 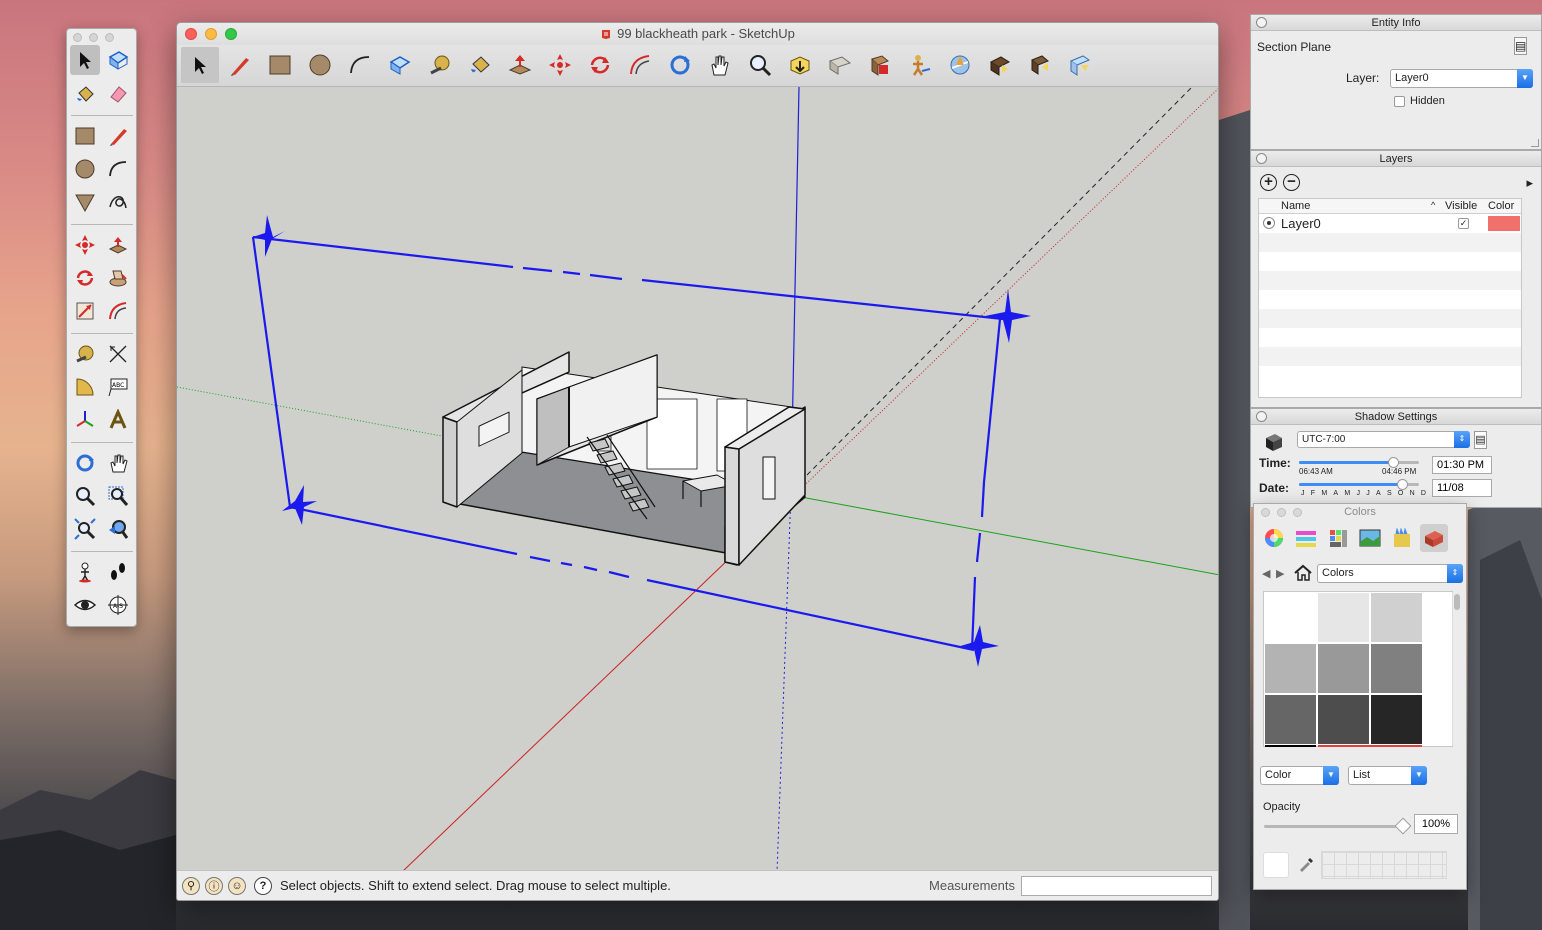 What do you see at coordinates (1359, 484) in the screenshot?
I see `date-slider` at bounding box center [1359, 484].